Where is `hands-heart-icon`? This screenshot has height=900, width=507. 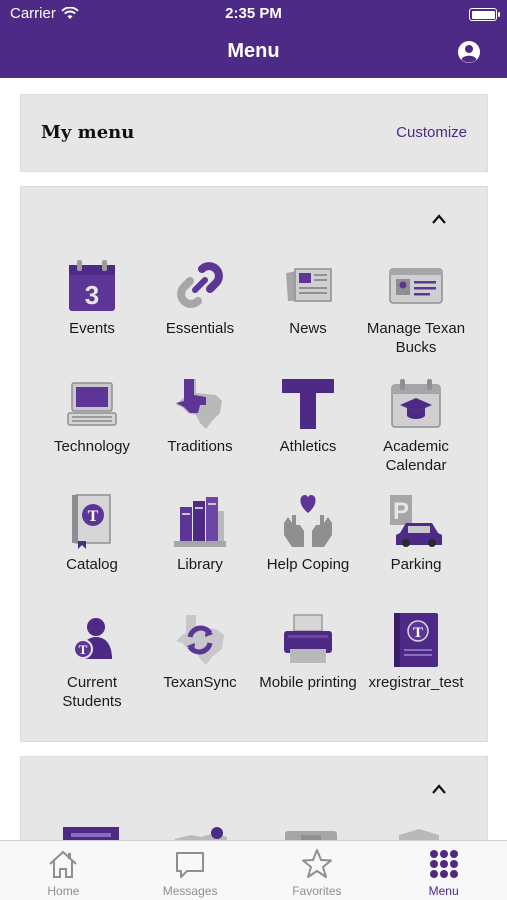 hands-heart-icon is located at coordinates (308, 521).